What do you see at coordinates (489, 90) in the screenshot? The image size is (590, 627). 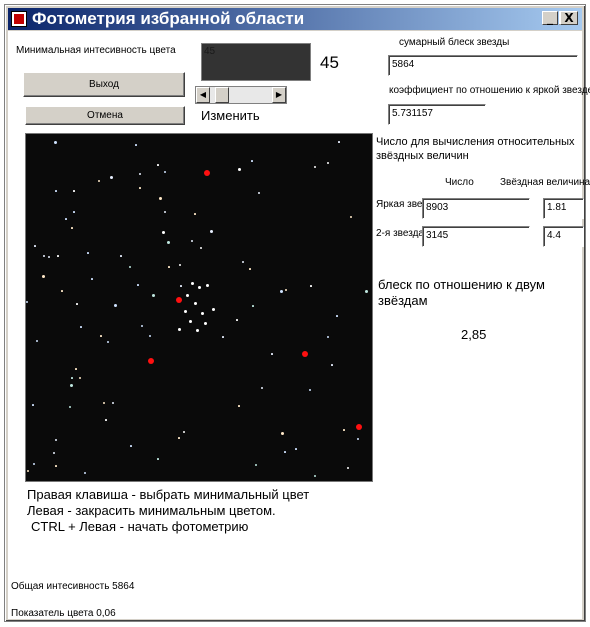 I see `coef-label: коэффициент по отношению к яркой звезде` at bounding box center [489, 90].